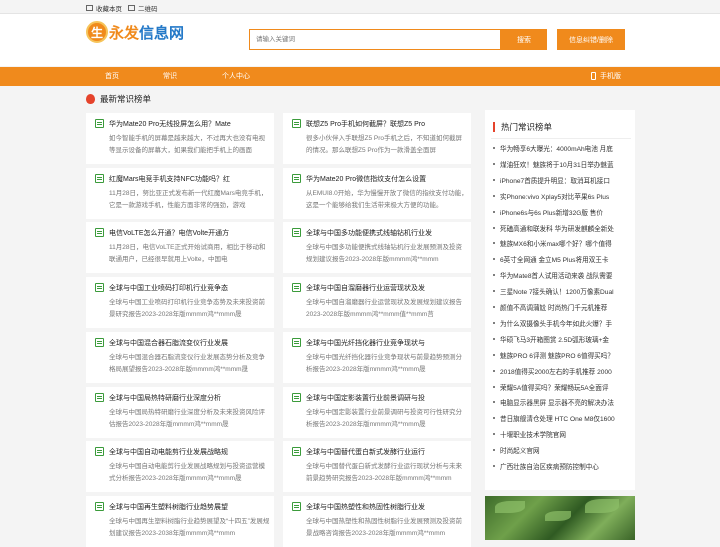  Describe the element at coordinates (387, 288) in the screenshot. I see `article-title: 全球与中国自溜磨器行业运营现状及发` at that location.